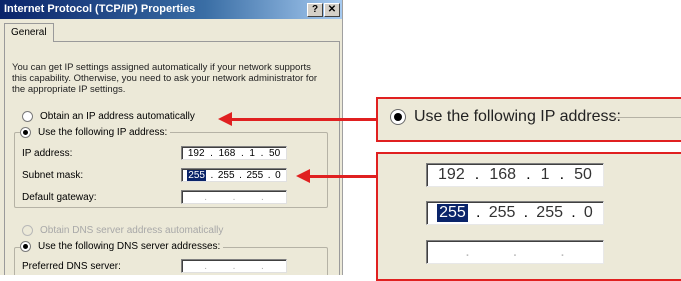 The width and height of the screenshot is (681, 281). What do you see at coordinates (29, 32) in the screenshot?
I see `tab-general: General` at bounding box center [29, 32].